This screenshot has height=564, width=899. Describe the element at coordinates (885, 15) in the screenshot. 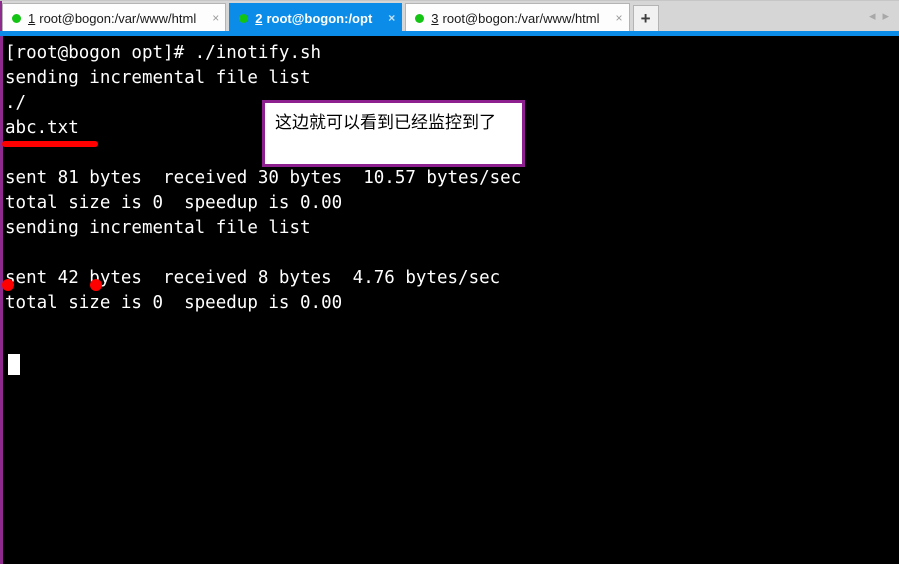

I see `chevron-right-icon: ▸` at that location.